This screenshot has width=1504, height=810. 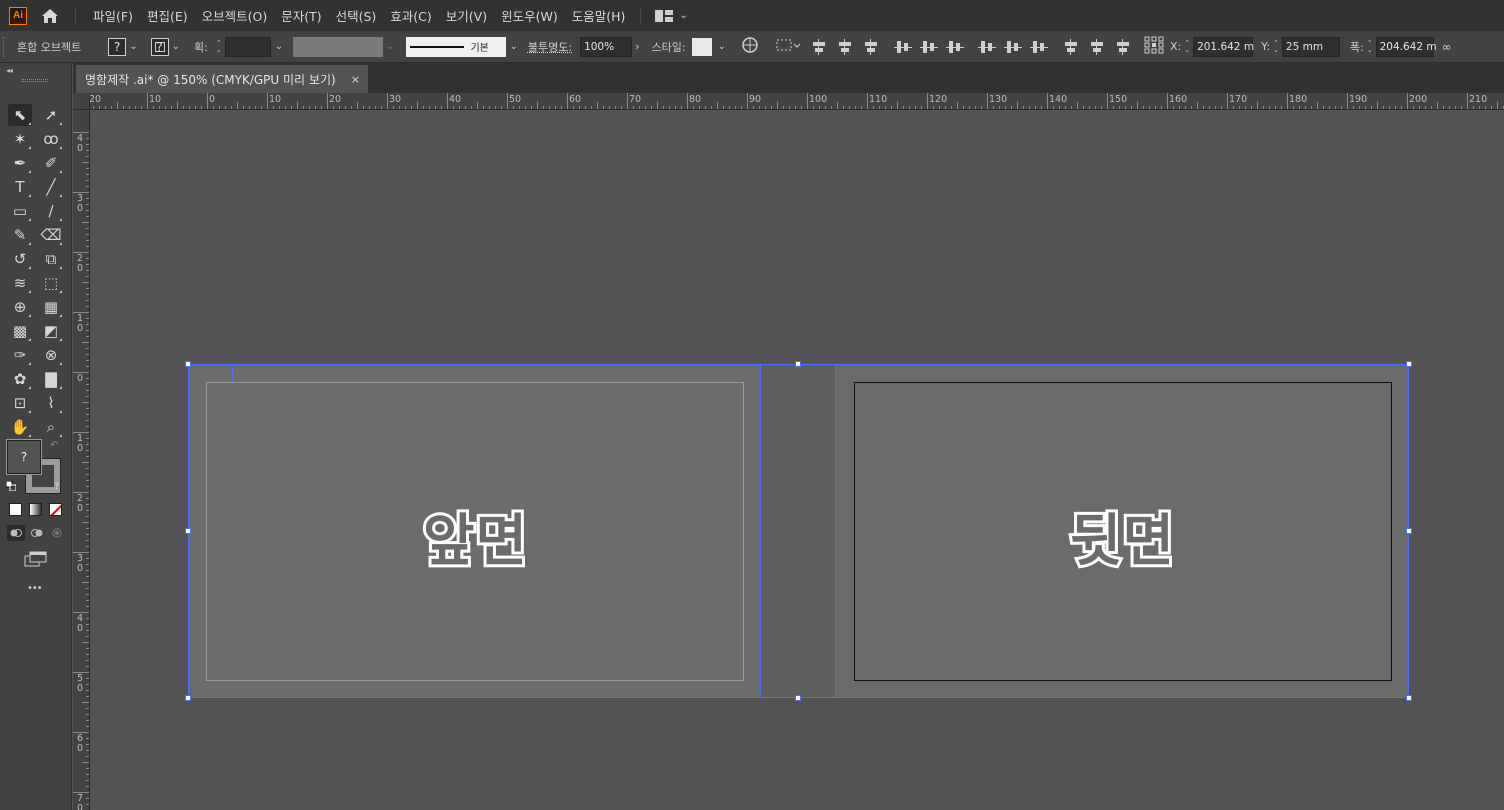 I want to click on type-tool-icon: T, so click(x=20, y=187).